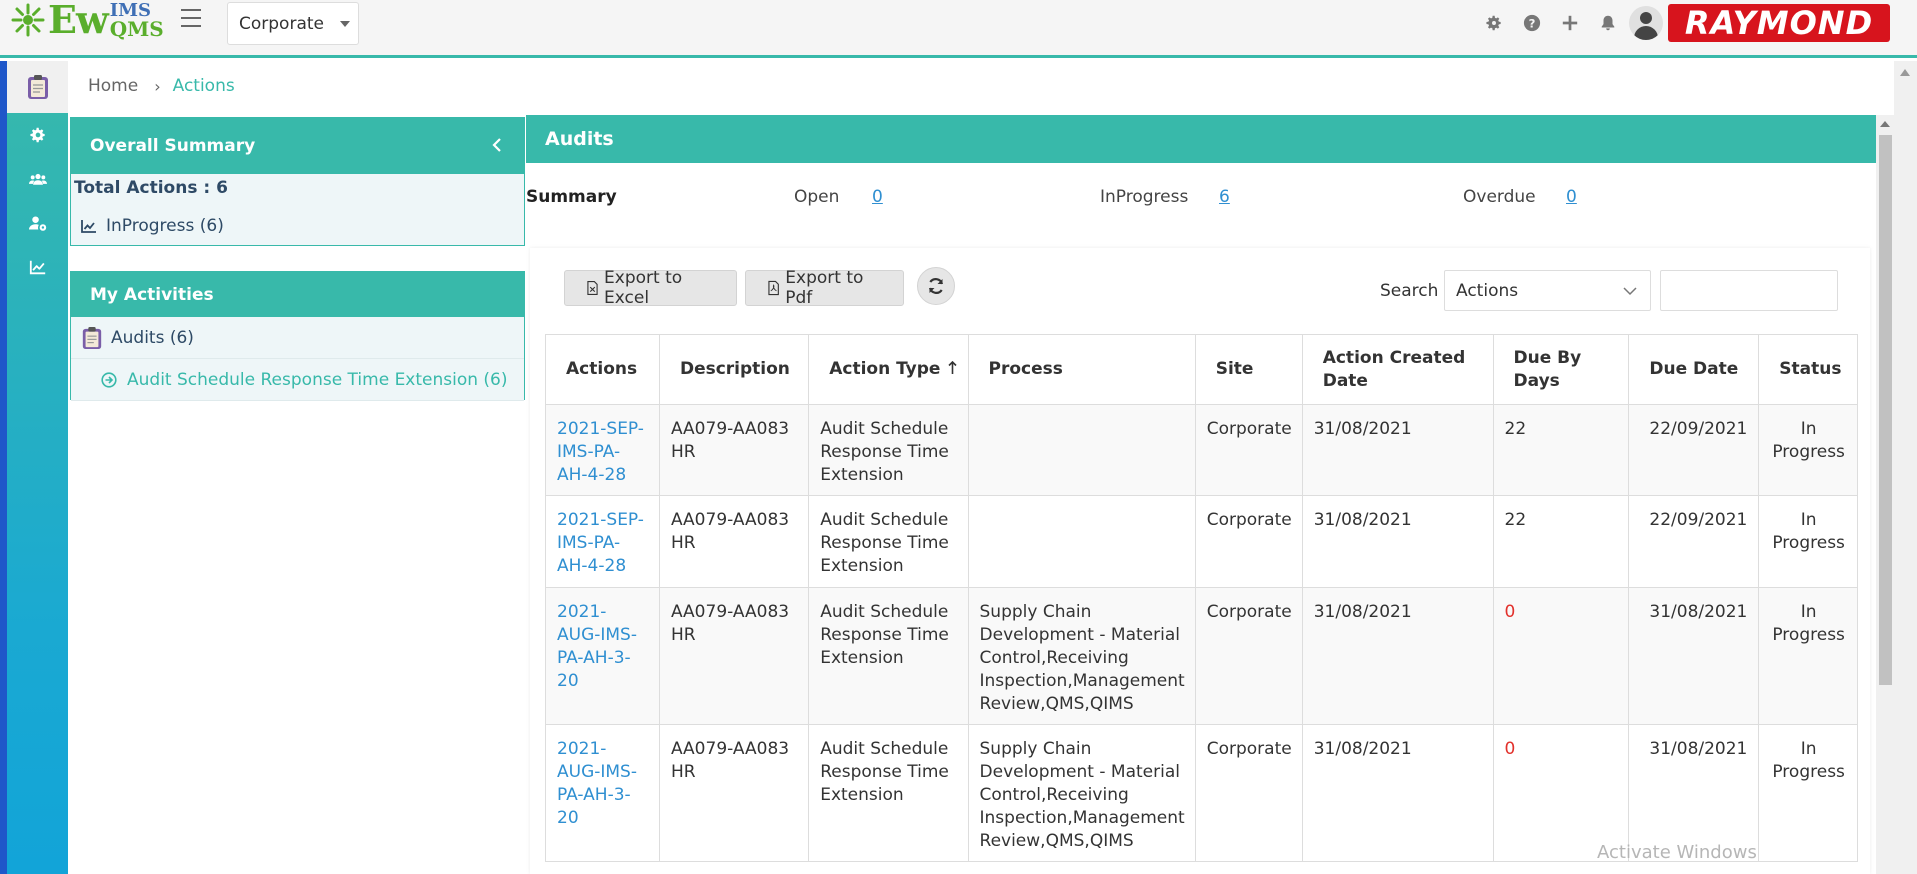 Image resolution: width=1917 pixels, height=874 pixels. I want to click on inprogress-count: 6, so click(1224, 197).